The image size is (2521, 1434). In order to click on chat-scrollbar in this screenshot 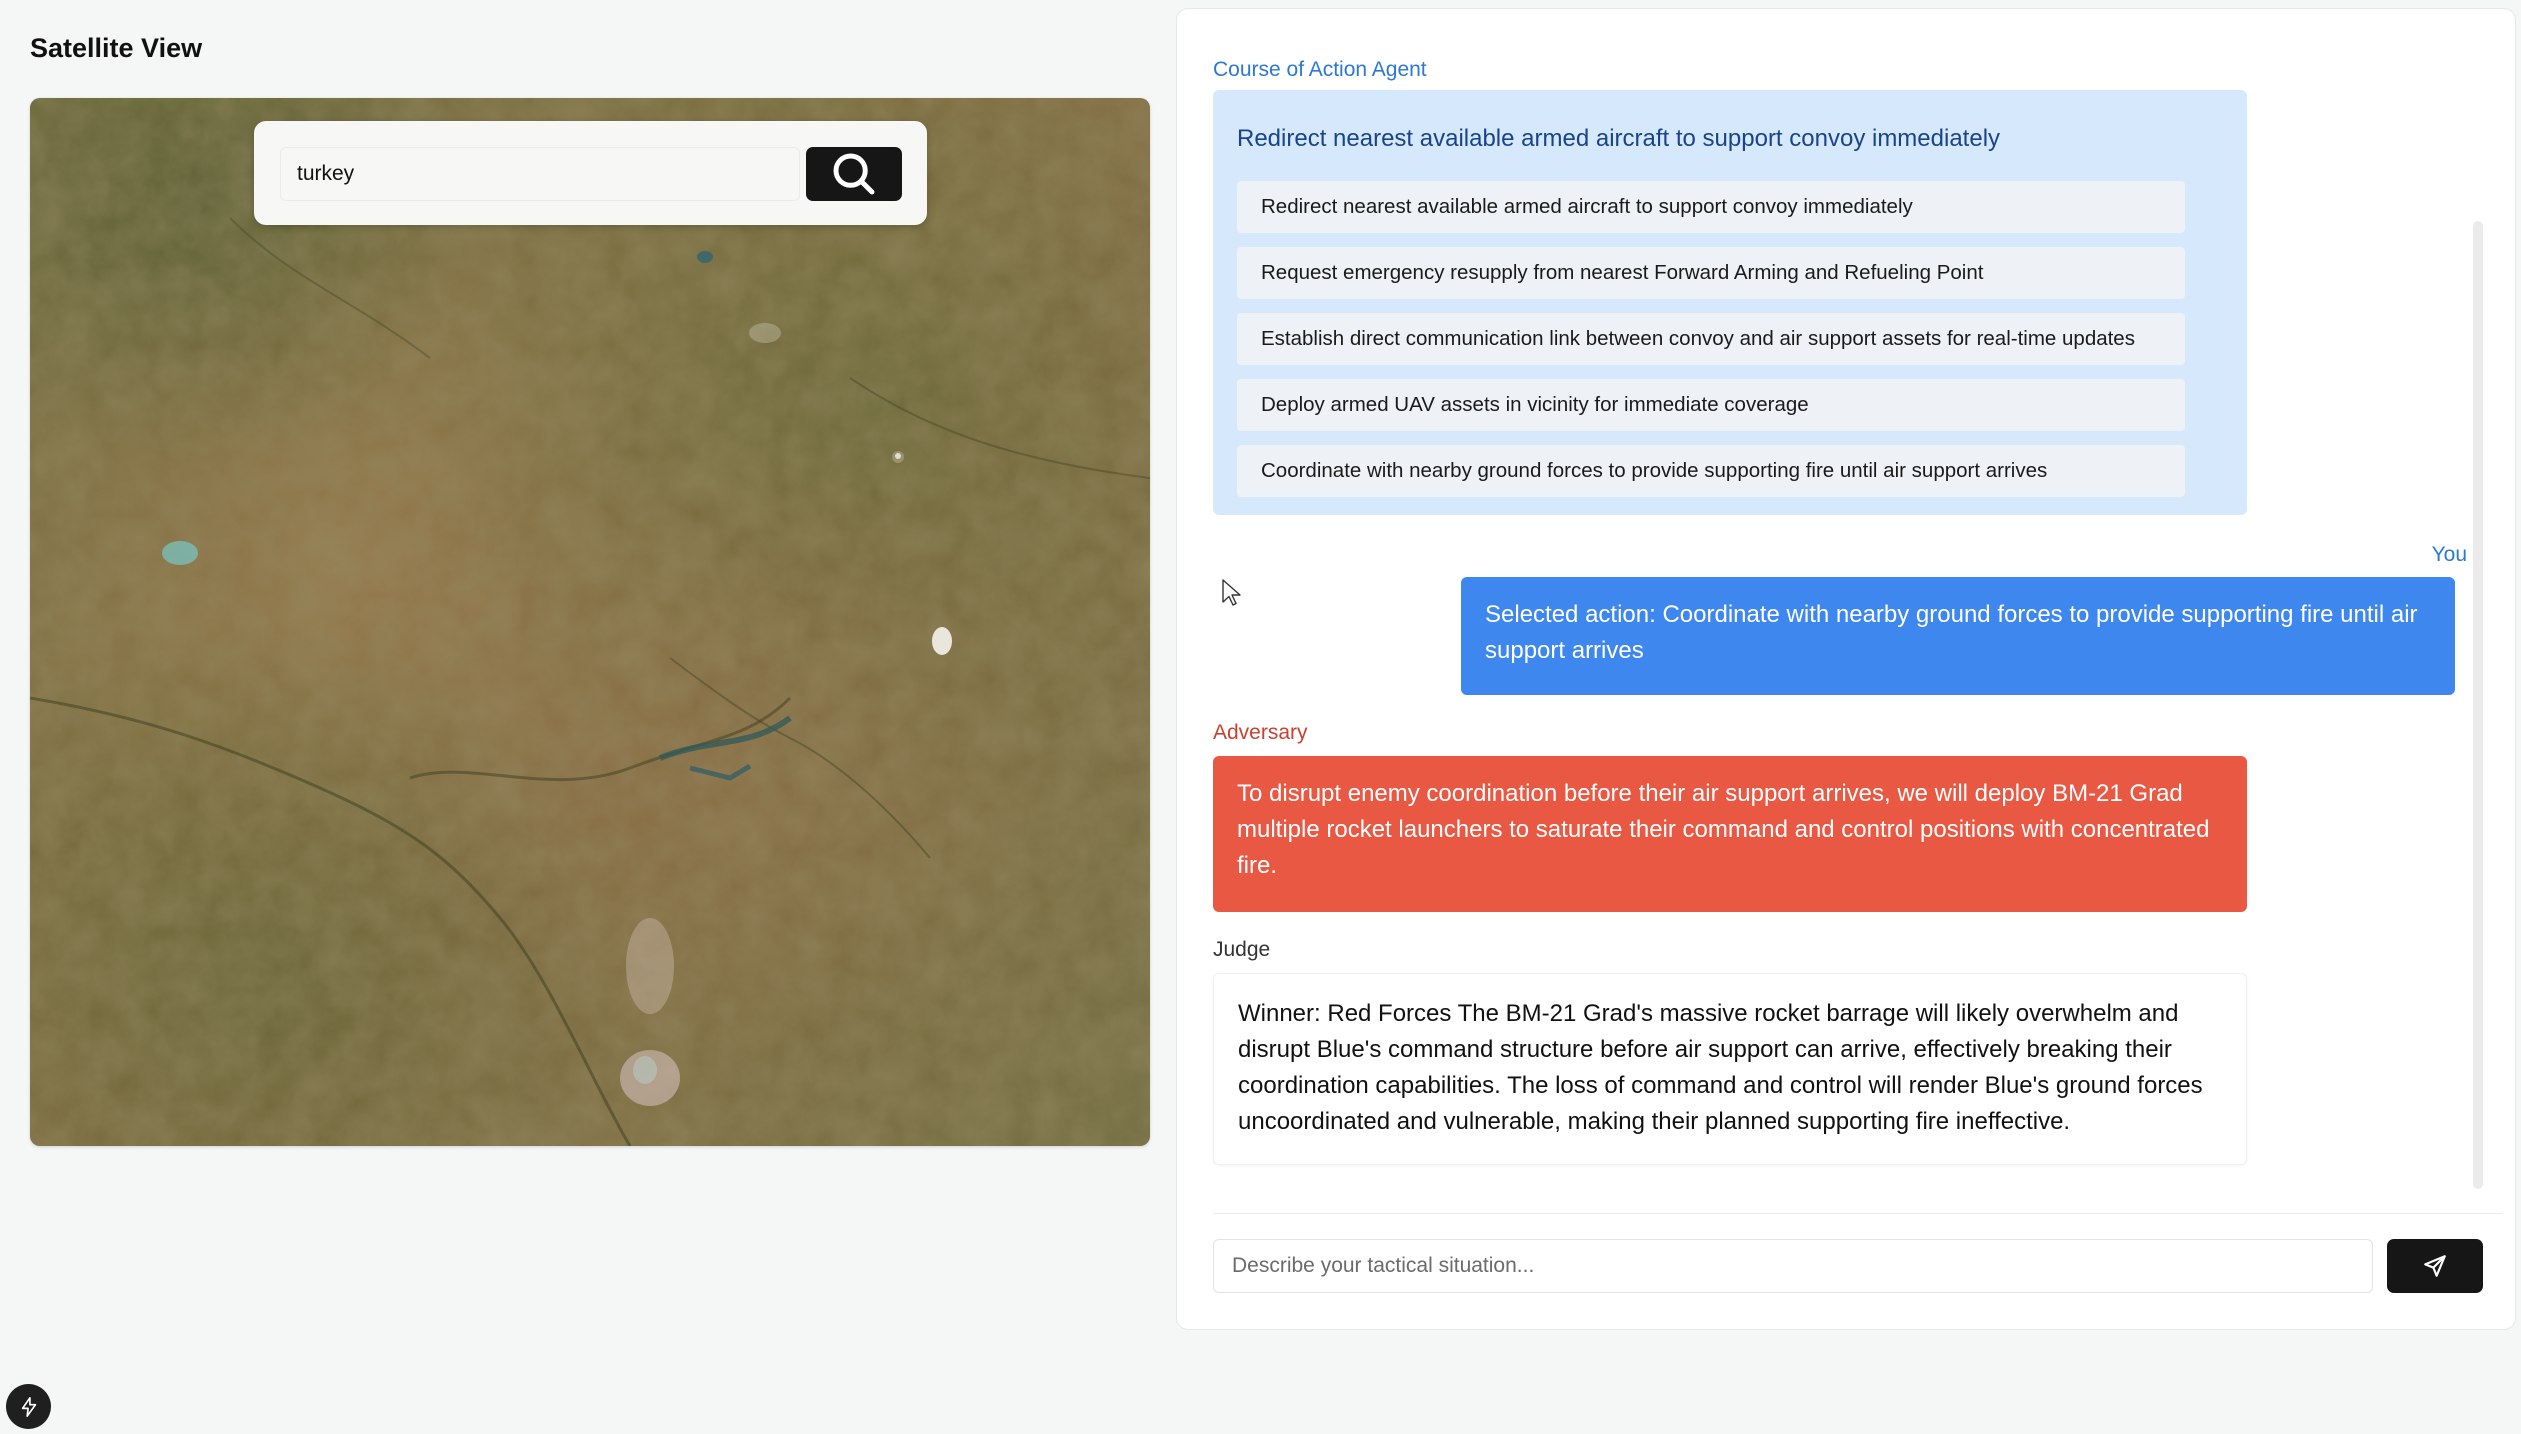, I will do `click(2478, 705)`.